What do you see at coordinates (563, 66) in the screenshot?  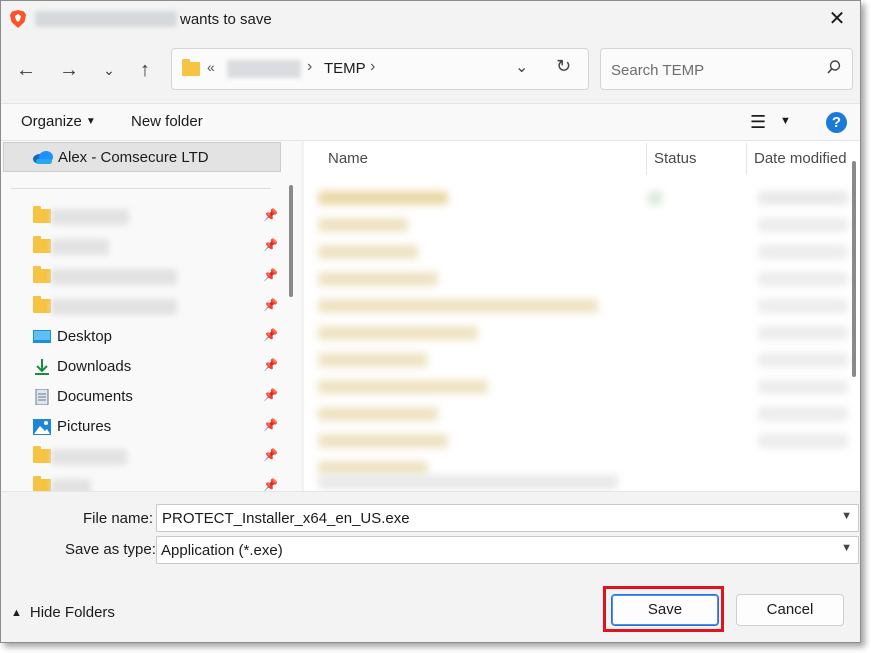 I see `refresh-icon: ↻` at bounding box center [563, 66].